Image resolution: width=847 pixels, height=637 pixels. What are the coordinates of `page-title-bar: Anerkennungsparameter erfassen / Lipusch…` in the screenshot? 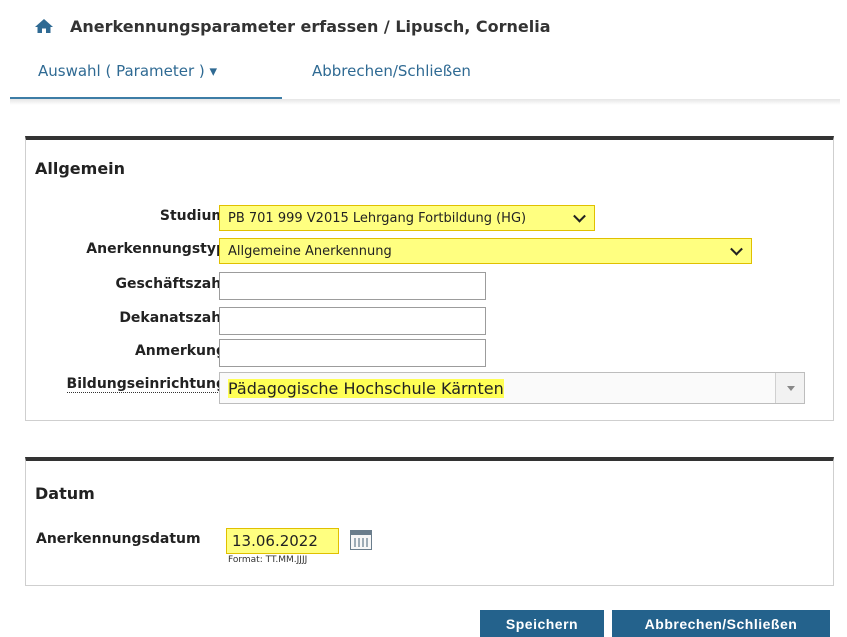 It's located at (292, 26).